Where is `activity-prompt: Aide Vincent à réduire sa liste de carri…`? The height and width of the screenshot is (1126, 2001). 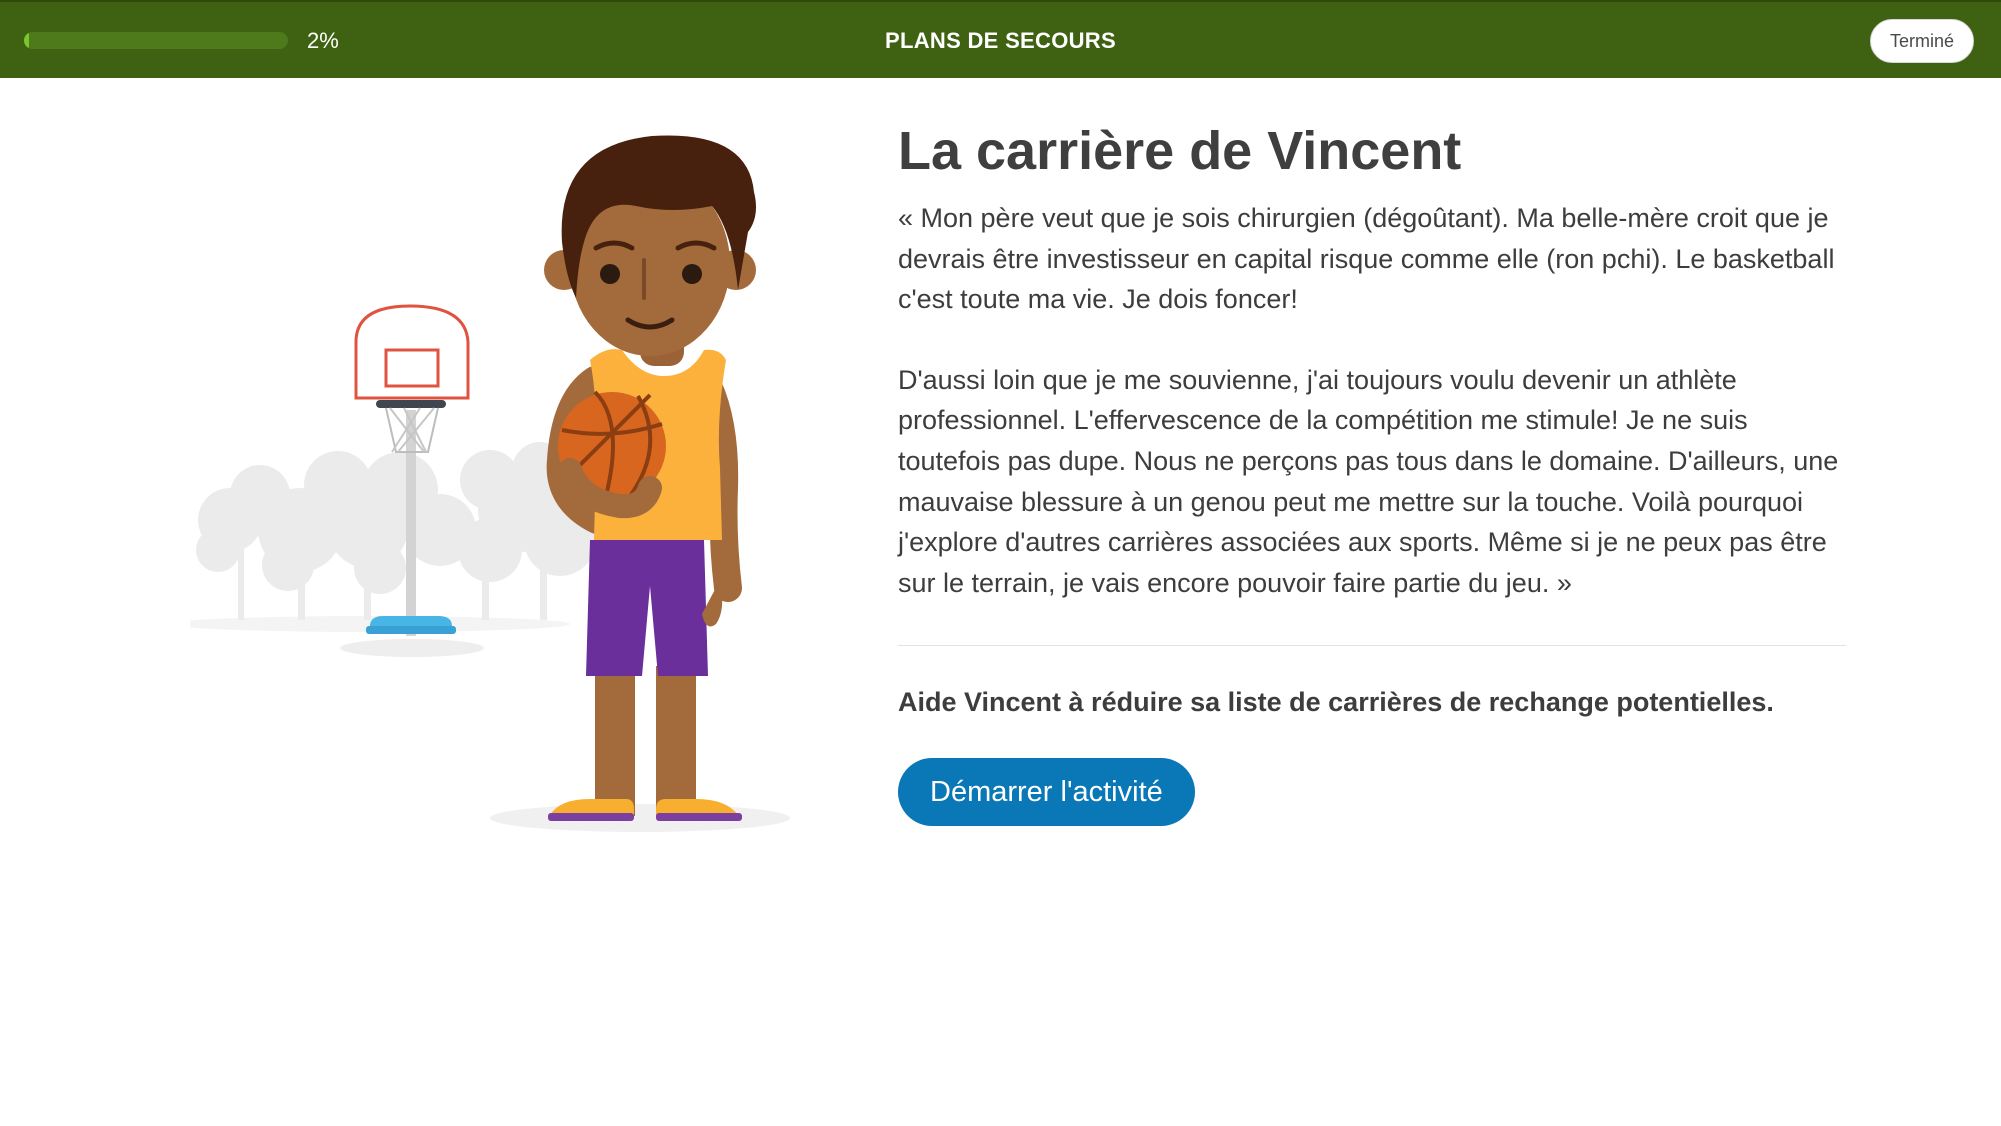
activity-prompt: Aide Vincent à réduire sa liste de carri… is located at coordinates (1336, 702).